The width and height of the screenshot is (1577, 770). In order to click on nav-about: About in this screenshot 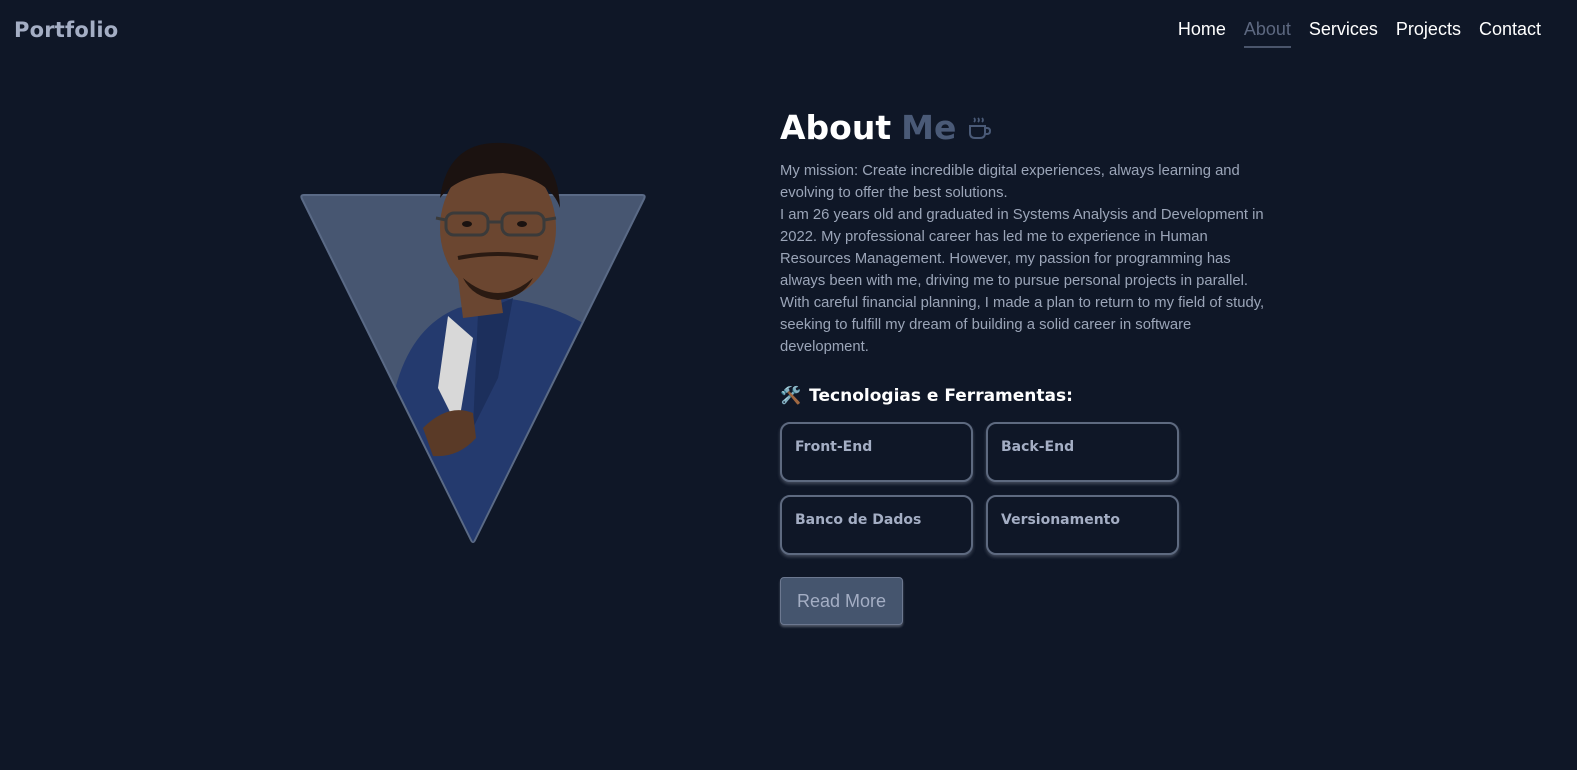, I will do `click(1267, 33)`.